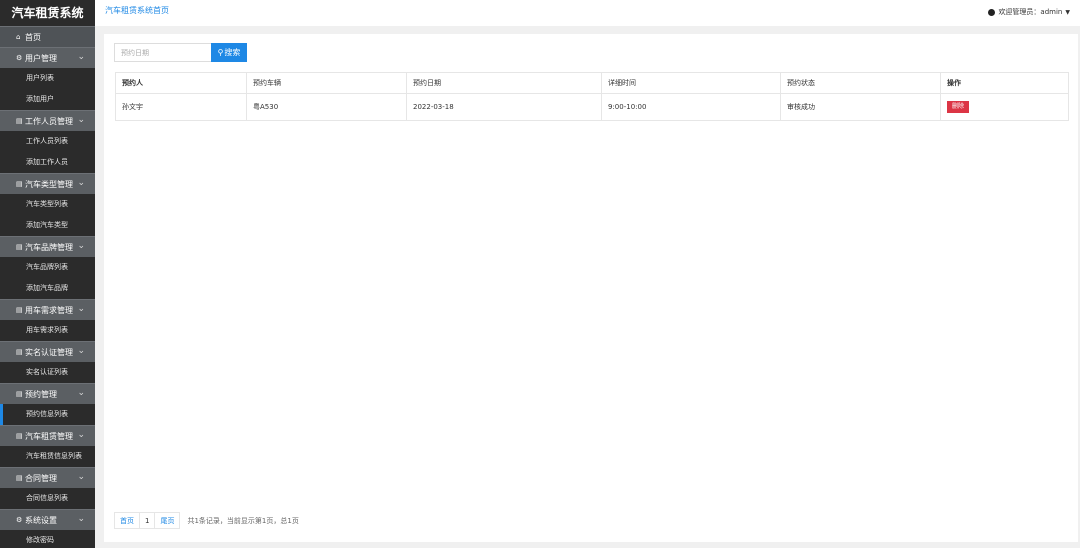 Image resolution: width=1080 pixels, height=548 pixels. I want to click on pagination: 首页 1 尾页 共1条记录，当前显示第1页，总1页, so click(206, 520).